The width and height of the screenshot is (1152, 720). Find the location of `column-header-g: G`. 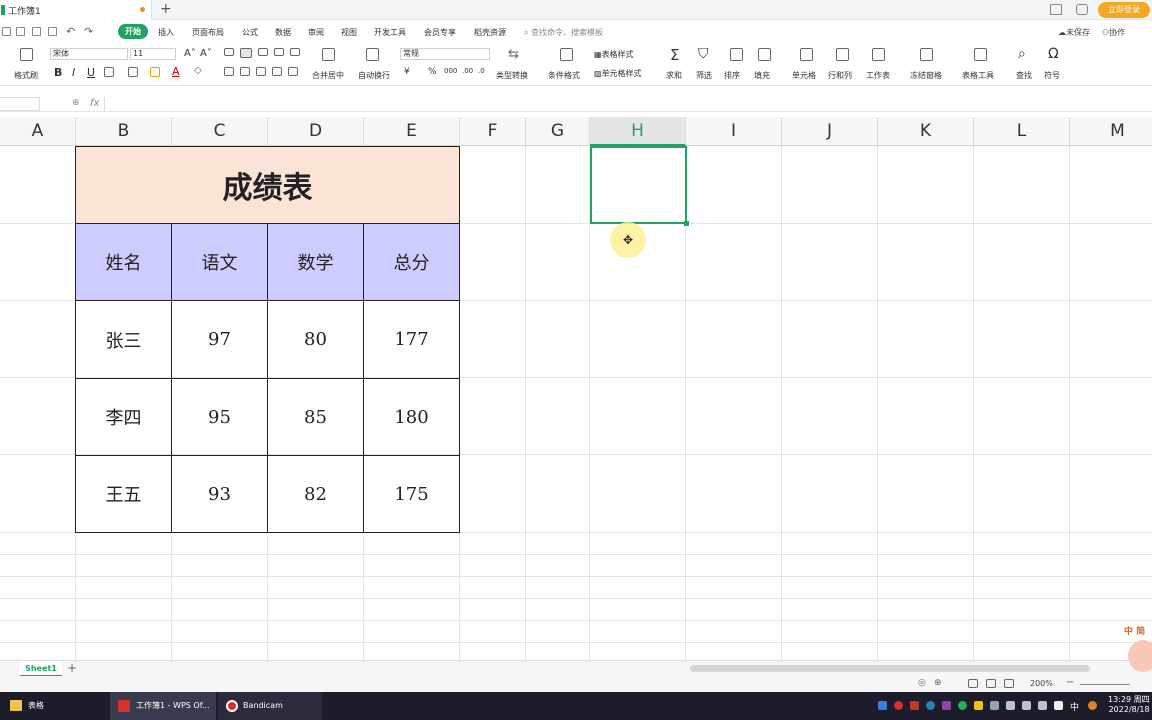

column-header-g: G is located at coordinates (558, 131).